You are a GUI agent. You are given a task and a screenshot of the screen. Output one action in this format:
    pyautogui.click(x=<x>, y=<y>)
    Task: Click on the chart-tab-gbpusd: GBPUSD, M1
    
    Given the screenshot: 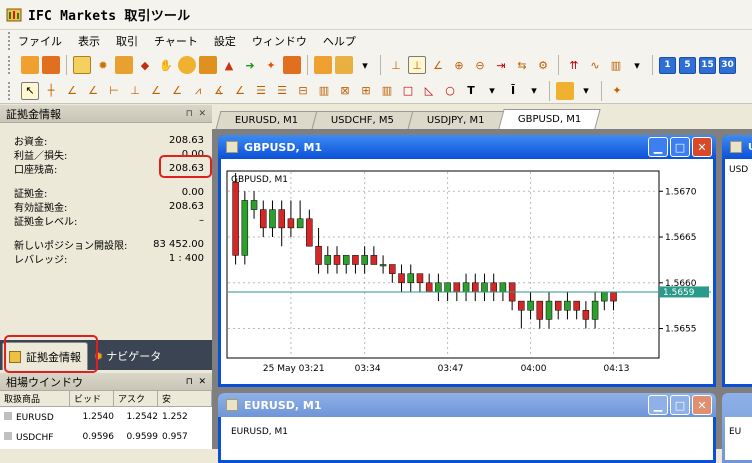 What is the action you would take?
    pyautogui.click(x=549, y=119)
    